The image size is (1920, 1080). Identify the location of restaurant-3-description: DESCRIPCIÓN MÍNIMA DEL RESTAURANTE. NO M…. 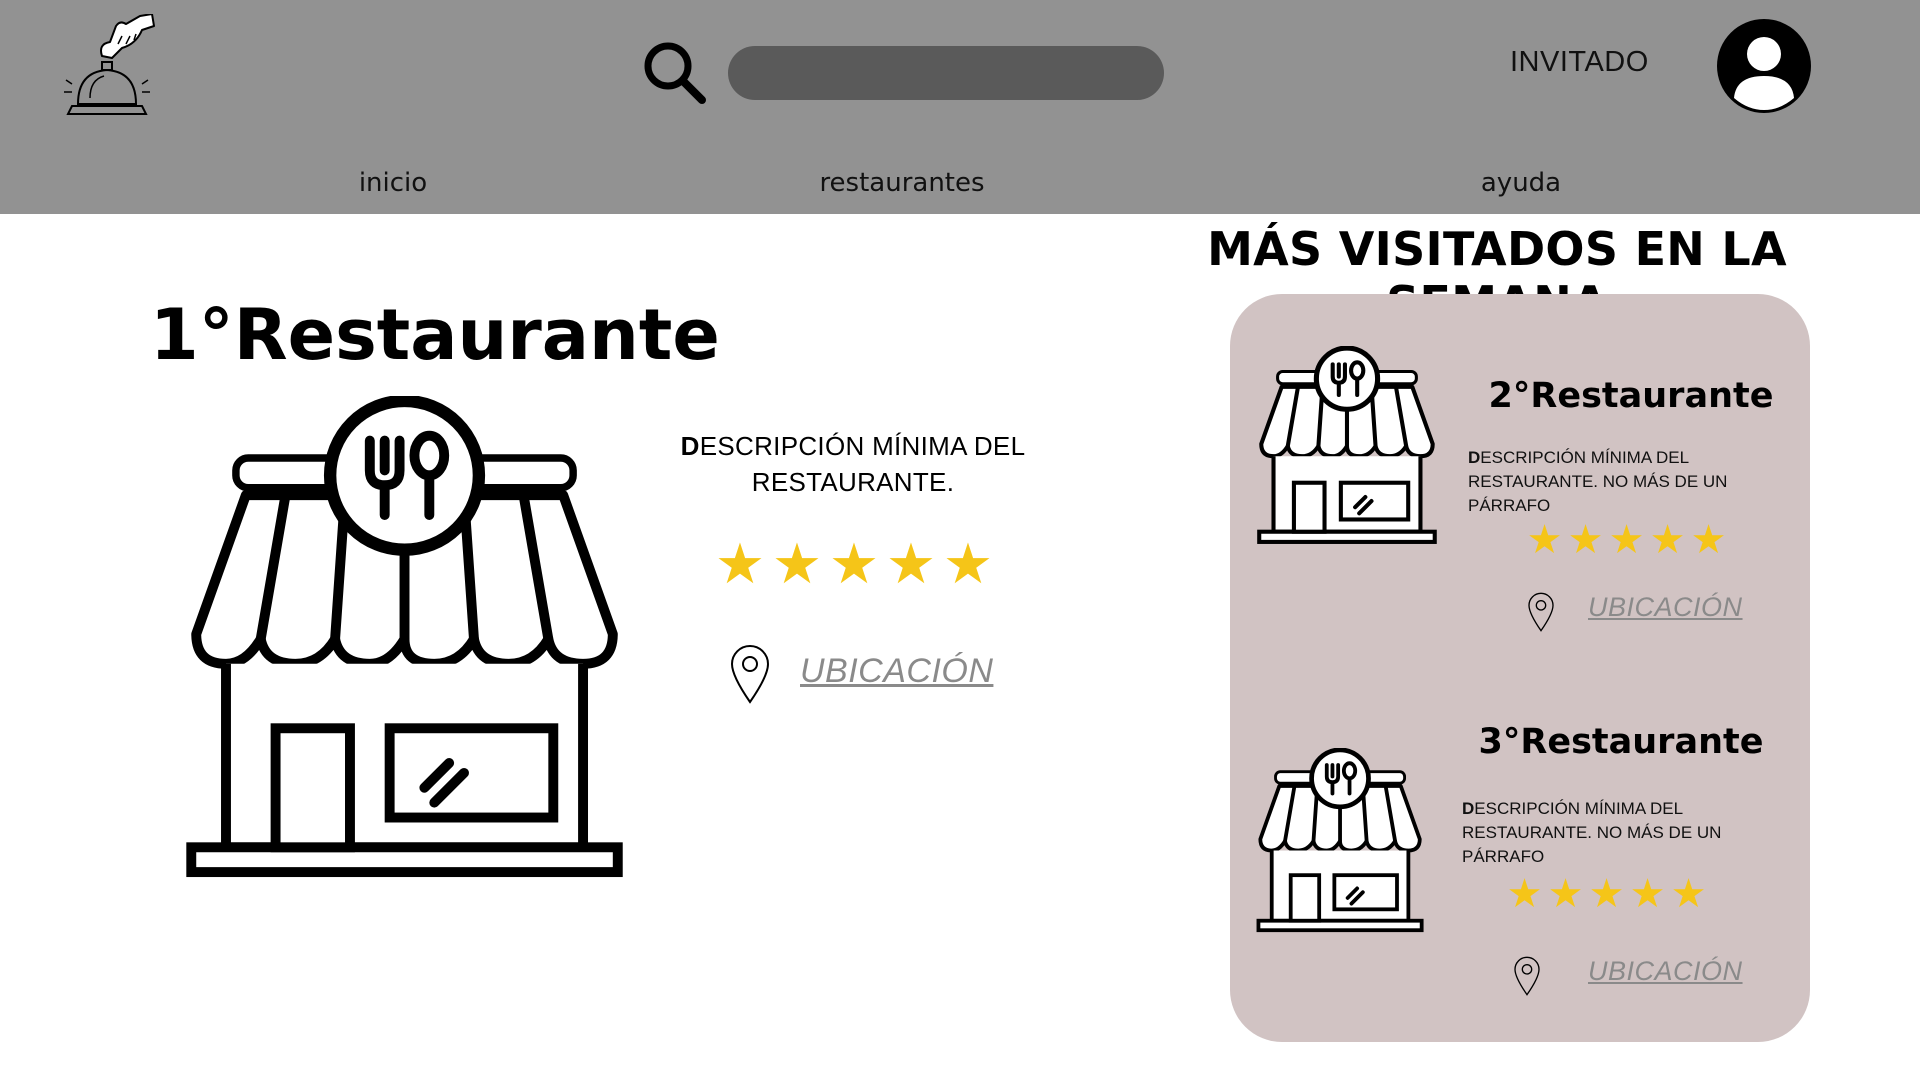
(1632, 833).